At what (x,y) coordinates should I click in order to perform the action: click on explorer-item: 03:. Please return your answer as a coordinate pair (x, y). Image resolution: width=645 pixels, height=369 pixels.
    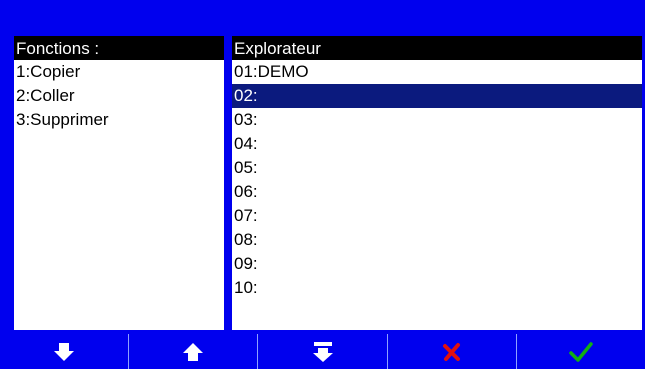
    Looking at the image, I should click on (437, 120).